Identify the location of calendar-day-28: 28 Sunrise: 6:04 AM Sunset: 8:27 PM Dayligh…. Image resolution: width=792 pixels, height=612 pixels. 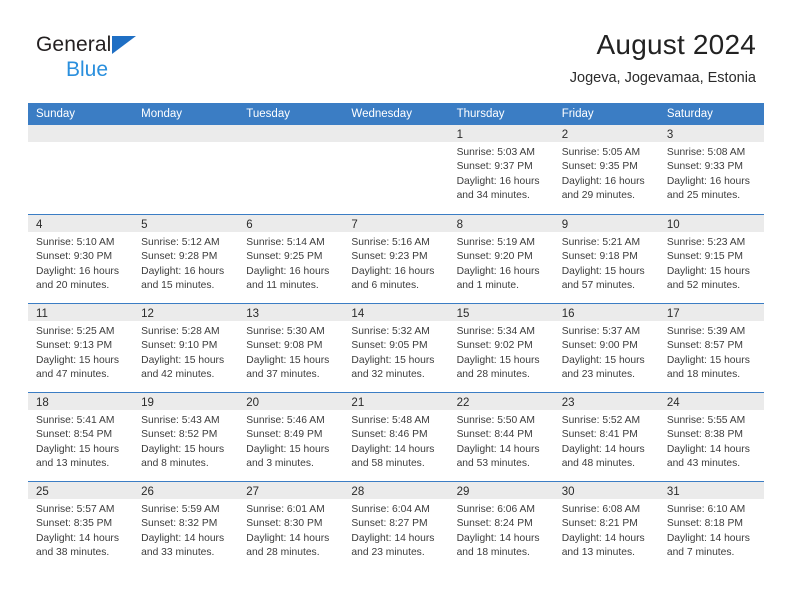
(396, 526).